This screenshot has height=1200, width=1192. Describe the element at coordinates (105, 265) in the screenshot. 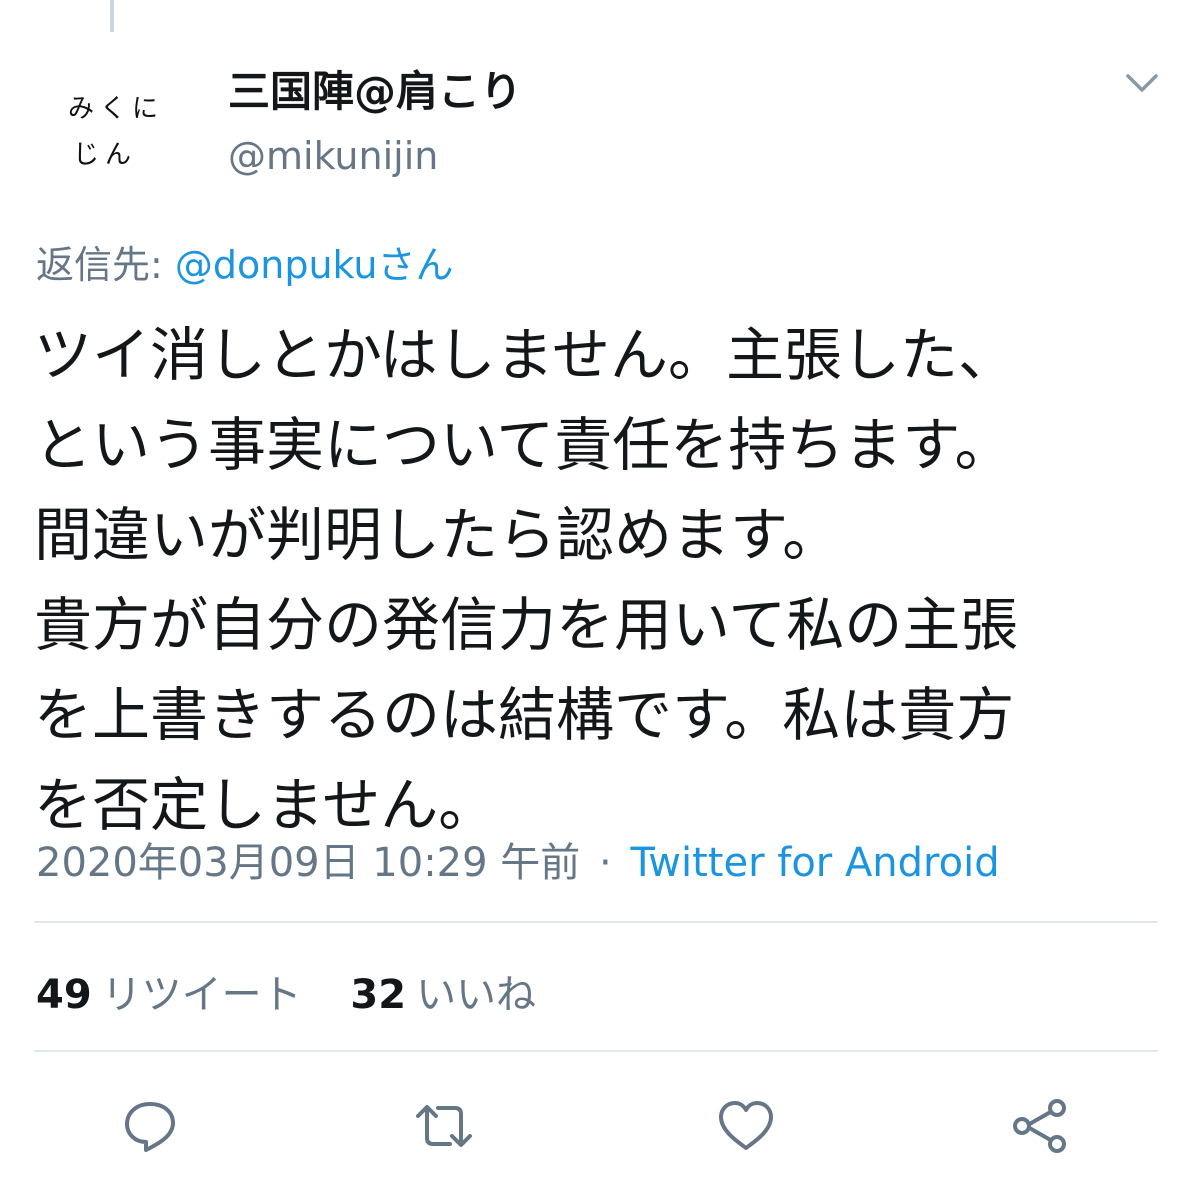

I see `reply-prefix: 返信先:` at that location.